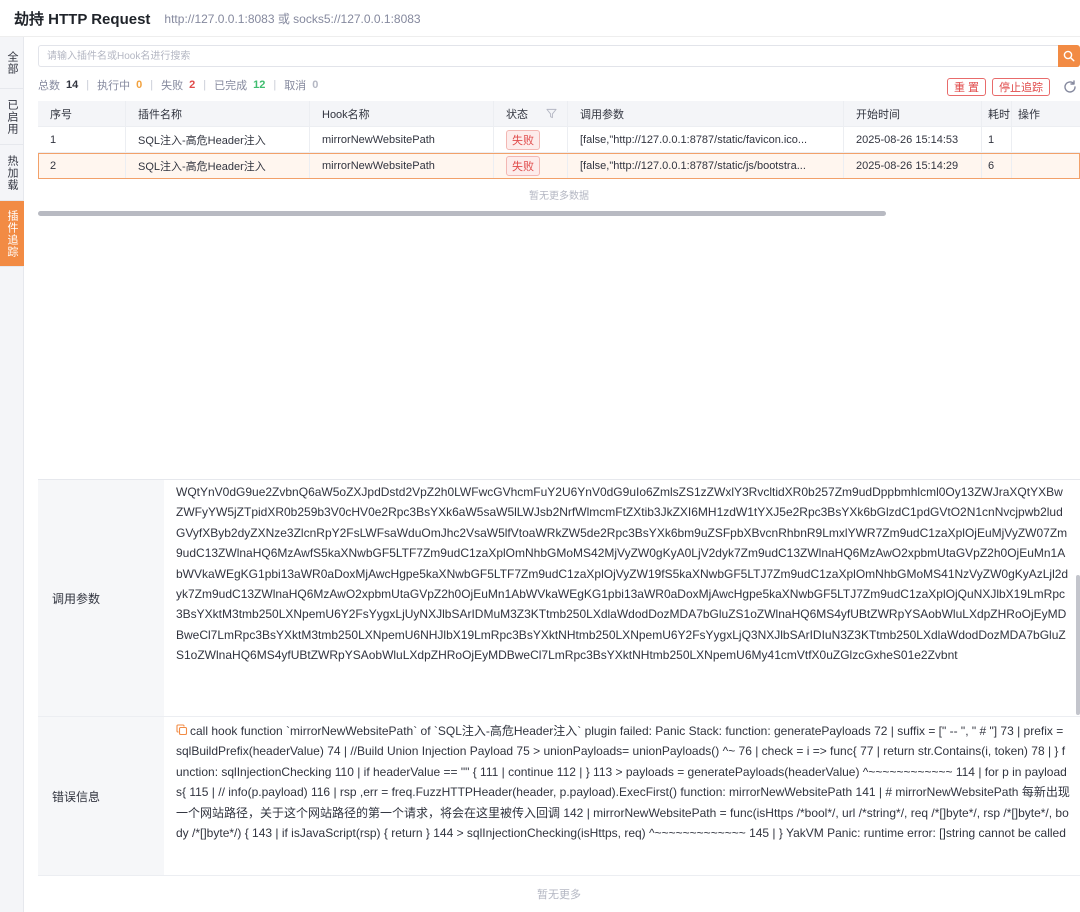 This screenshot has width=1080, height=912. I want to click on table-no-more: 暂无更多数据, so click(559, 196).